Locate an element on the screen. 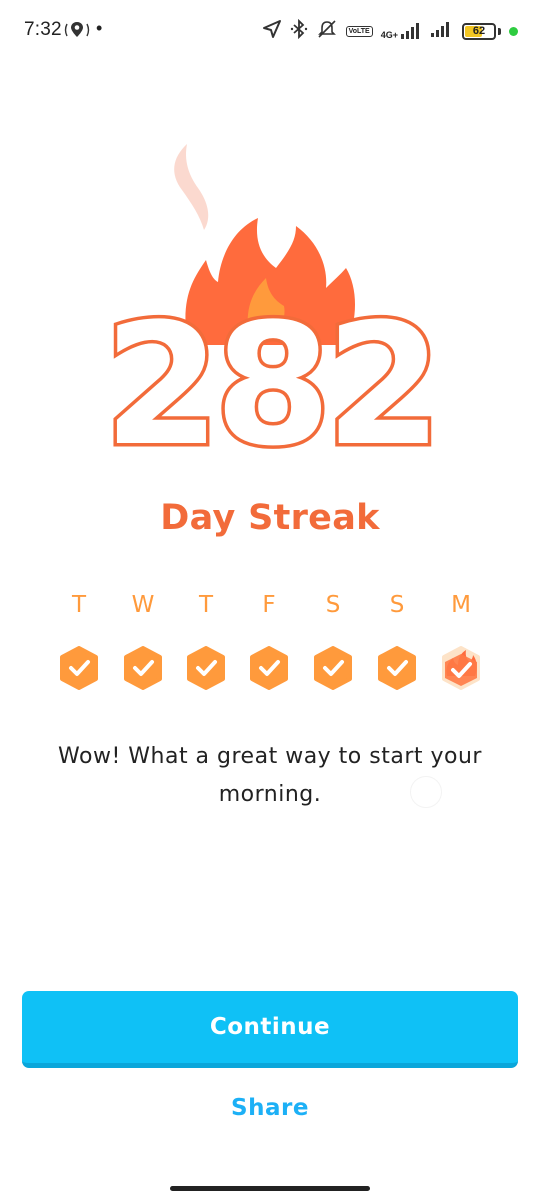 Image resolution: width=540 pixels, height=1200 pixels. day-letter: W is located at coordinates (143, 605).